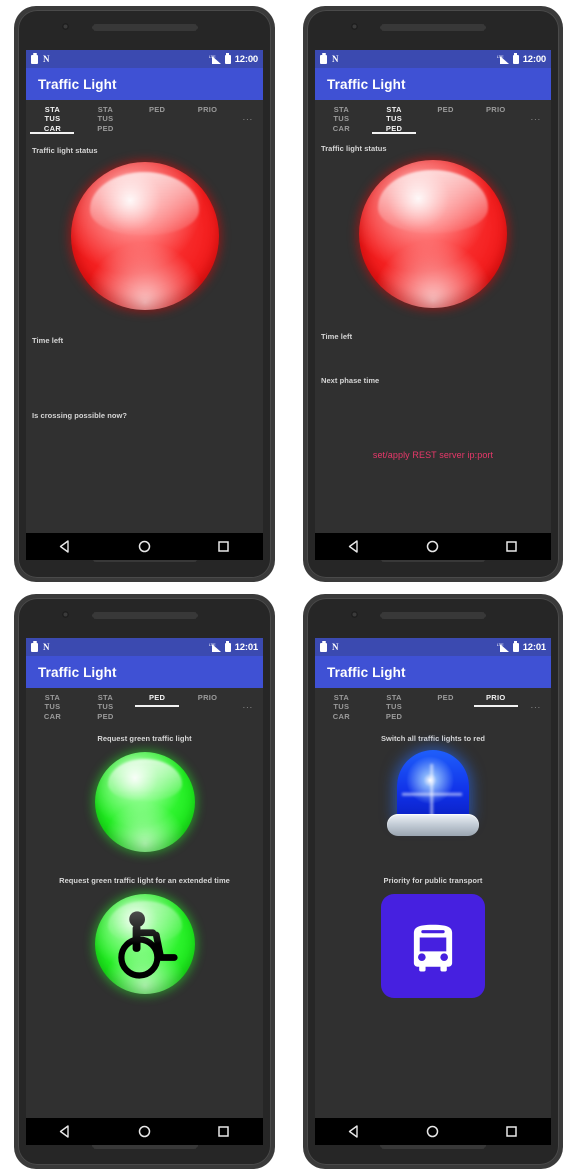  What do you see at coordinates (34, 58) in the screenshot?
I see `clipboard-icon` at bounding box center [34, 58].